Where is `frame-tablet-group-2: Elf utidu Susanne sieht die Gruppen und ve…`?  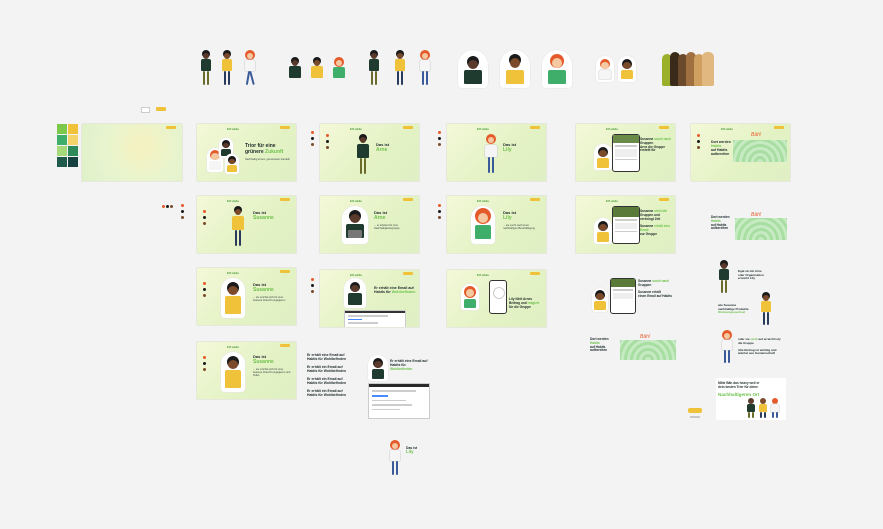 frame-tablet-group-2: Elf utidu Susanne sieht die Gruppen und ve… is located at coordinates (625, 224).